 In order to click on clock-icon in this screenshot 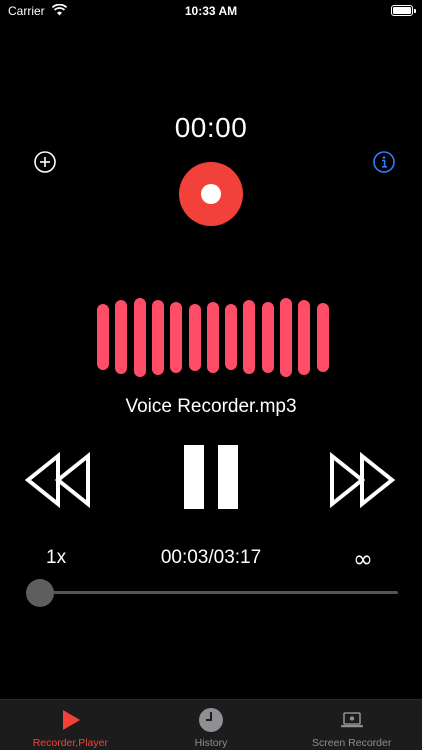, I will do `click(211, 720)`.